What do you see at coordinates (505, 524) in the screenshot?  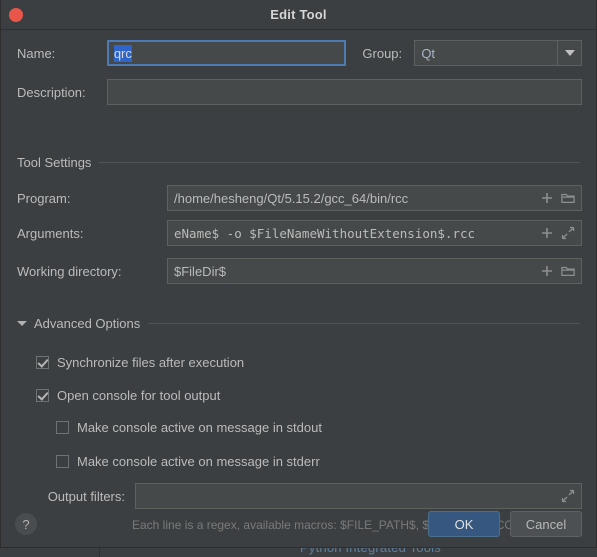 I see `dialog-action-buttons: OK Cancel` at bounding box center [505, 524].